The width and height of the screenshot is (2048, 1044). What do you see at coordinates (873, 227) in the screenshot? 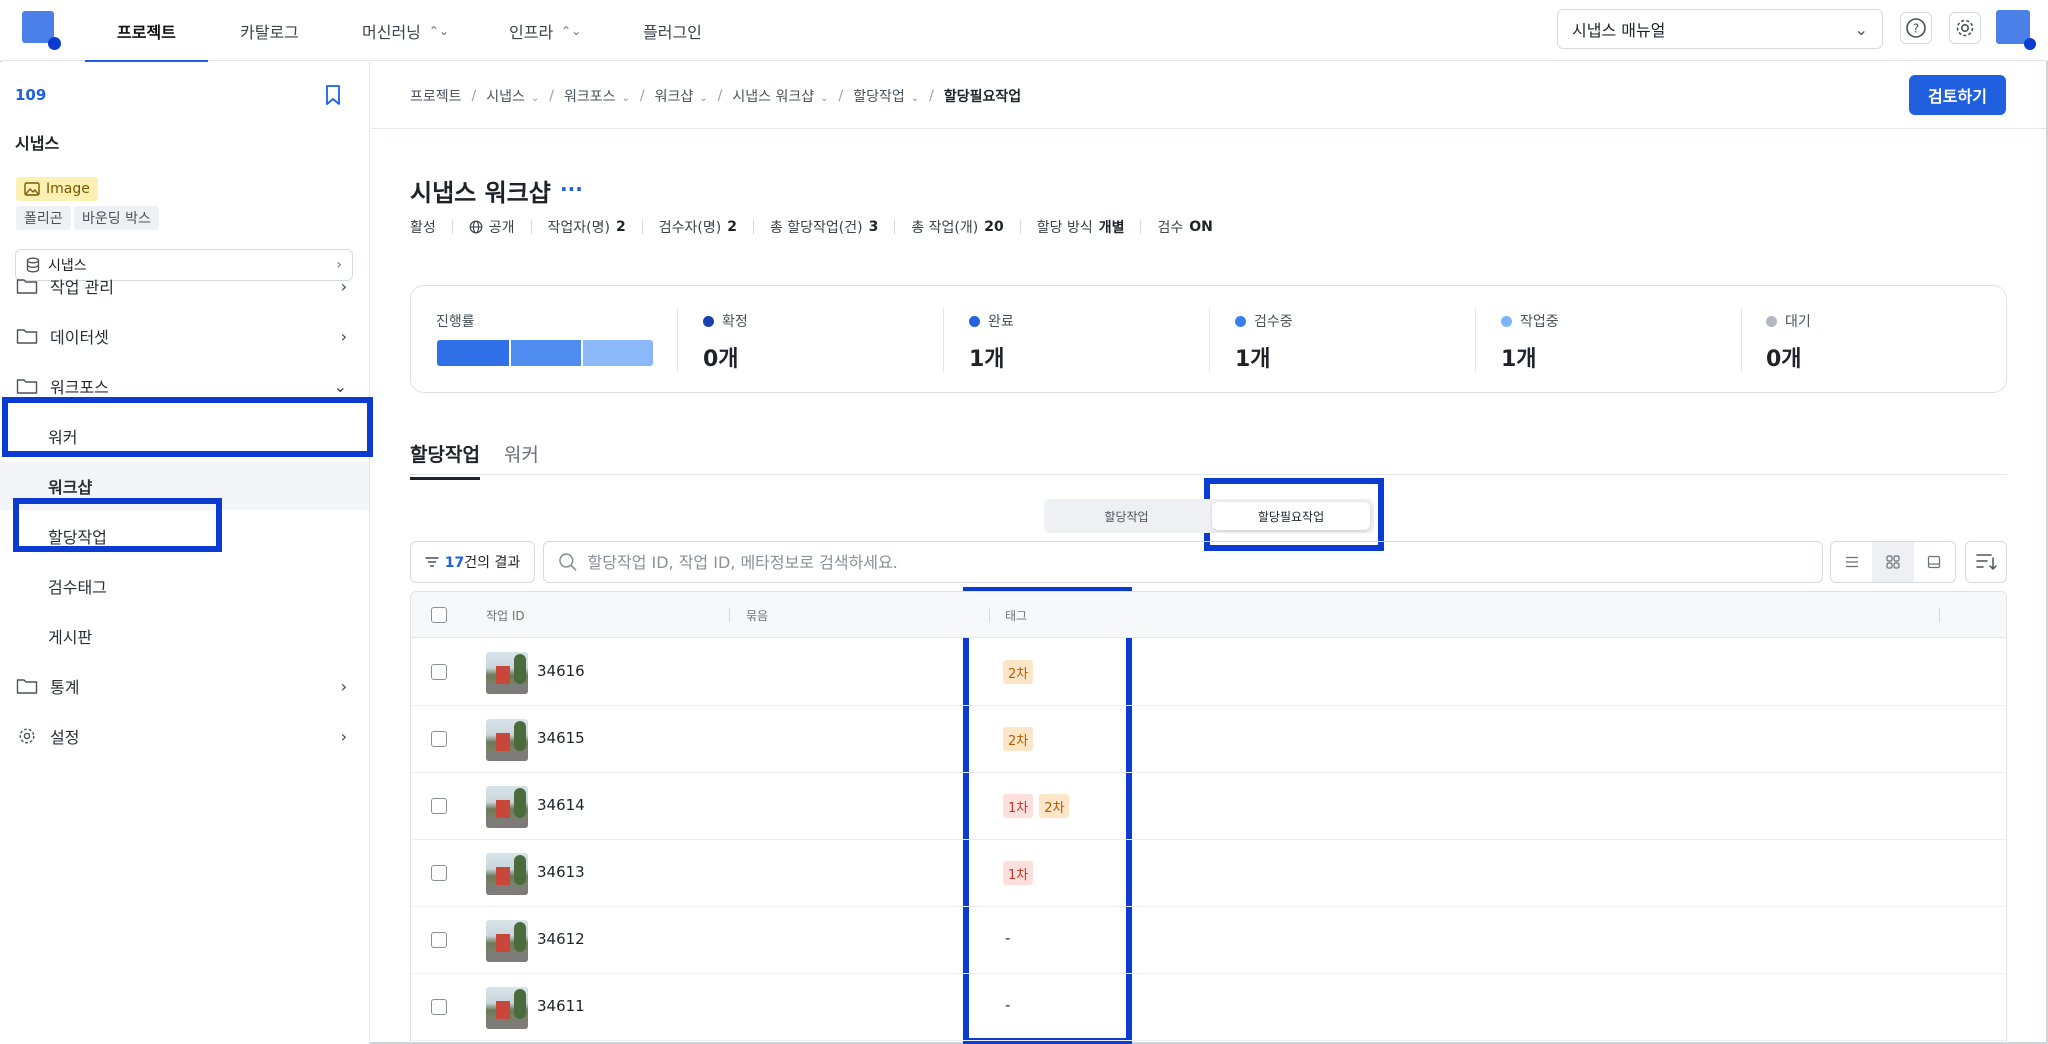
I see `meta-value: 3` at bounding box center [873, 227].